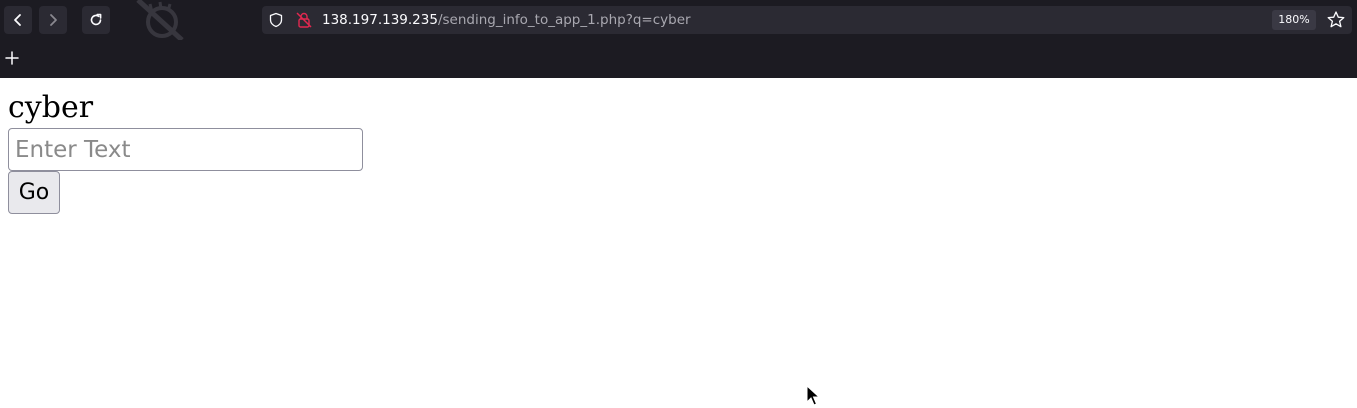 The height and width of the screenshot is (408, 1357). What do you see at coordinates (160, 20) in the screenshot?
I see `decorative-logo-icon` at bounding box center [160, 20].